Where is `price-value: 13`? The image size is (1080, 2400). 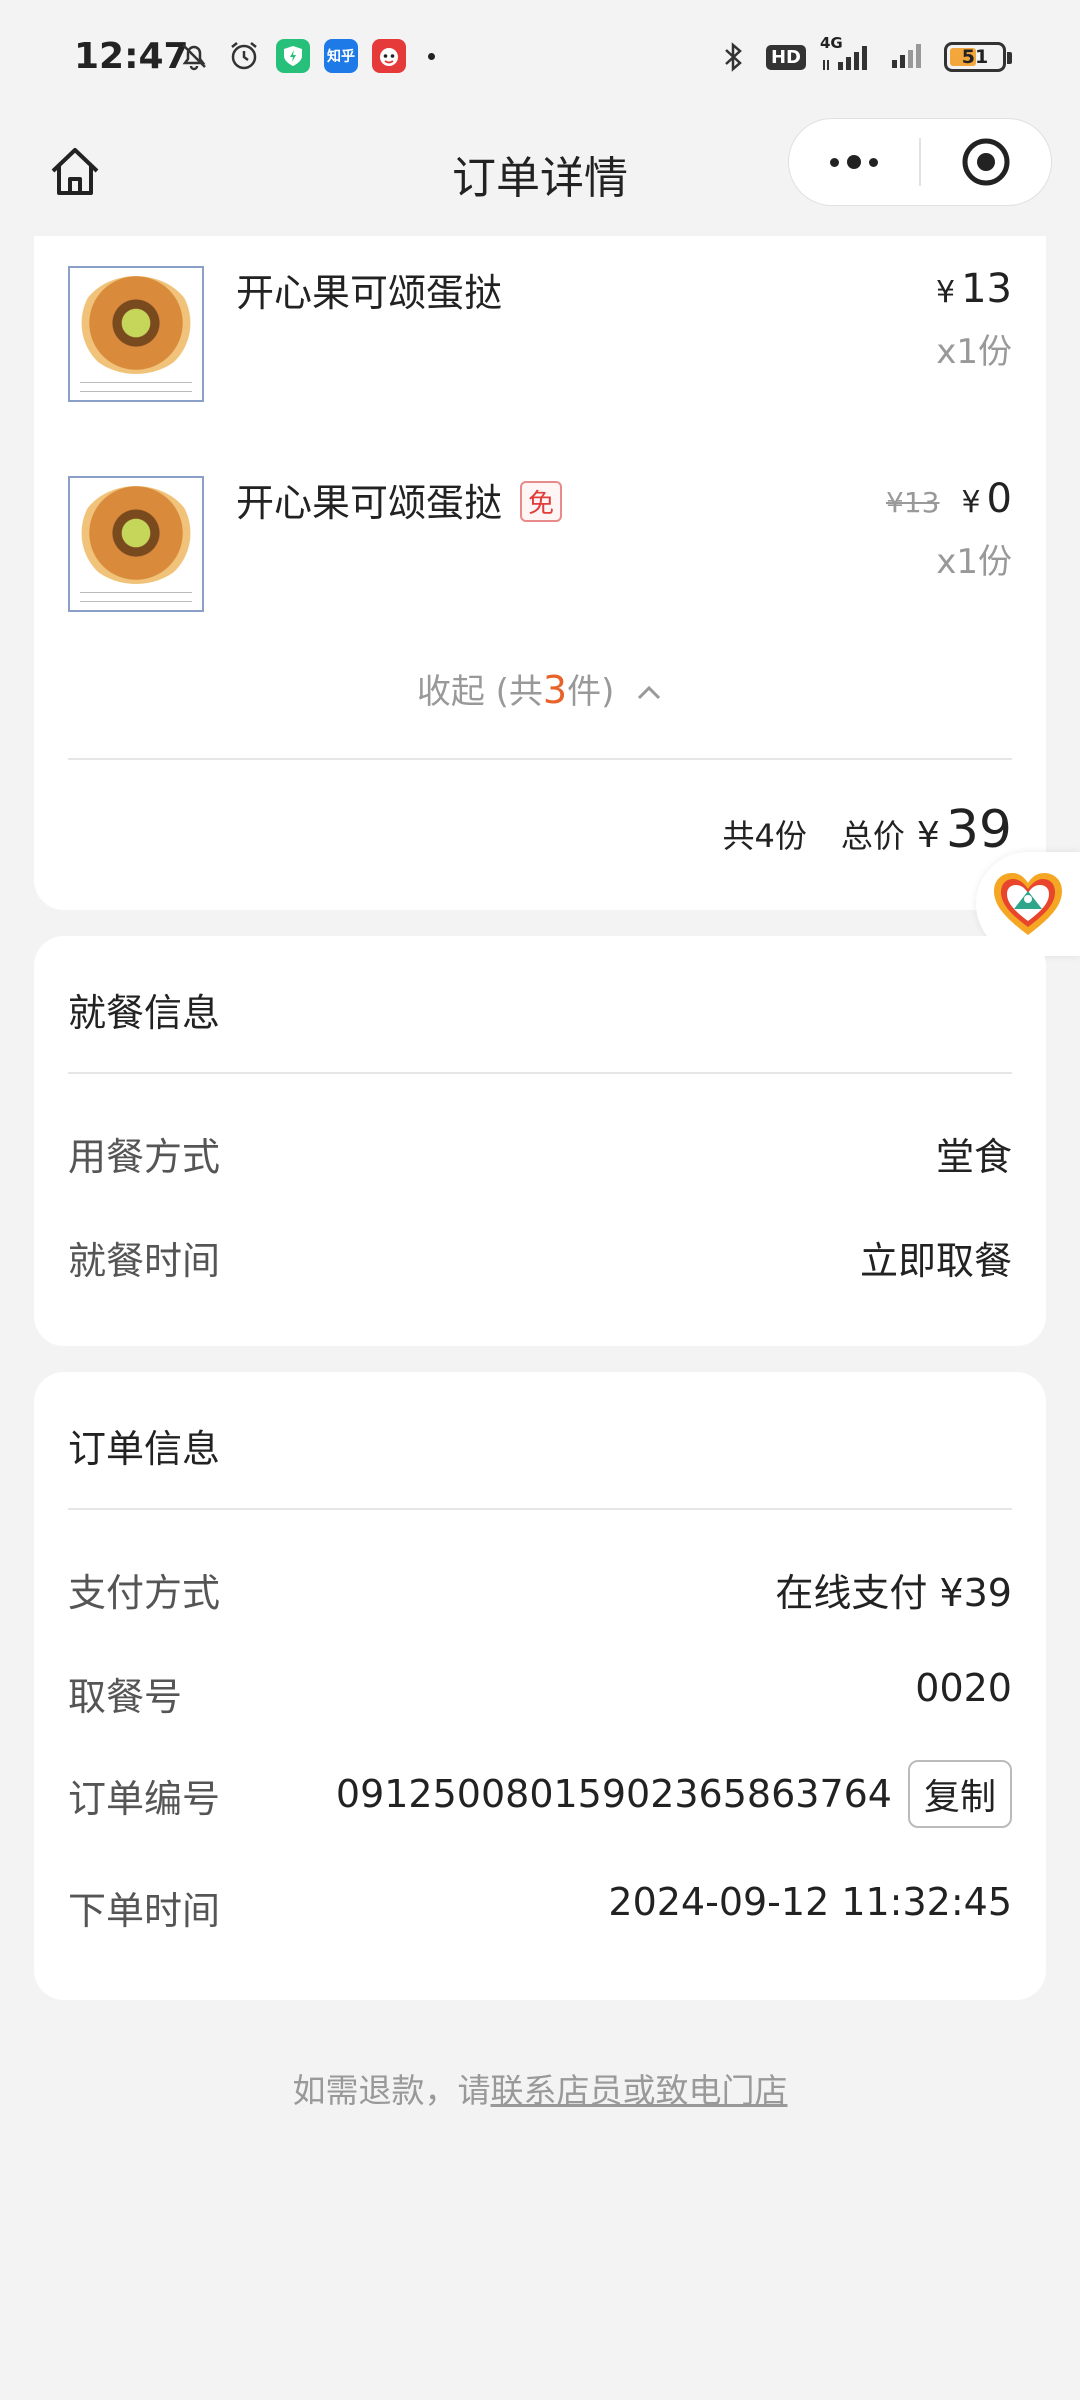
price-value: 13 is located at coordinates (986, 289).